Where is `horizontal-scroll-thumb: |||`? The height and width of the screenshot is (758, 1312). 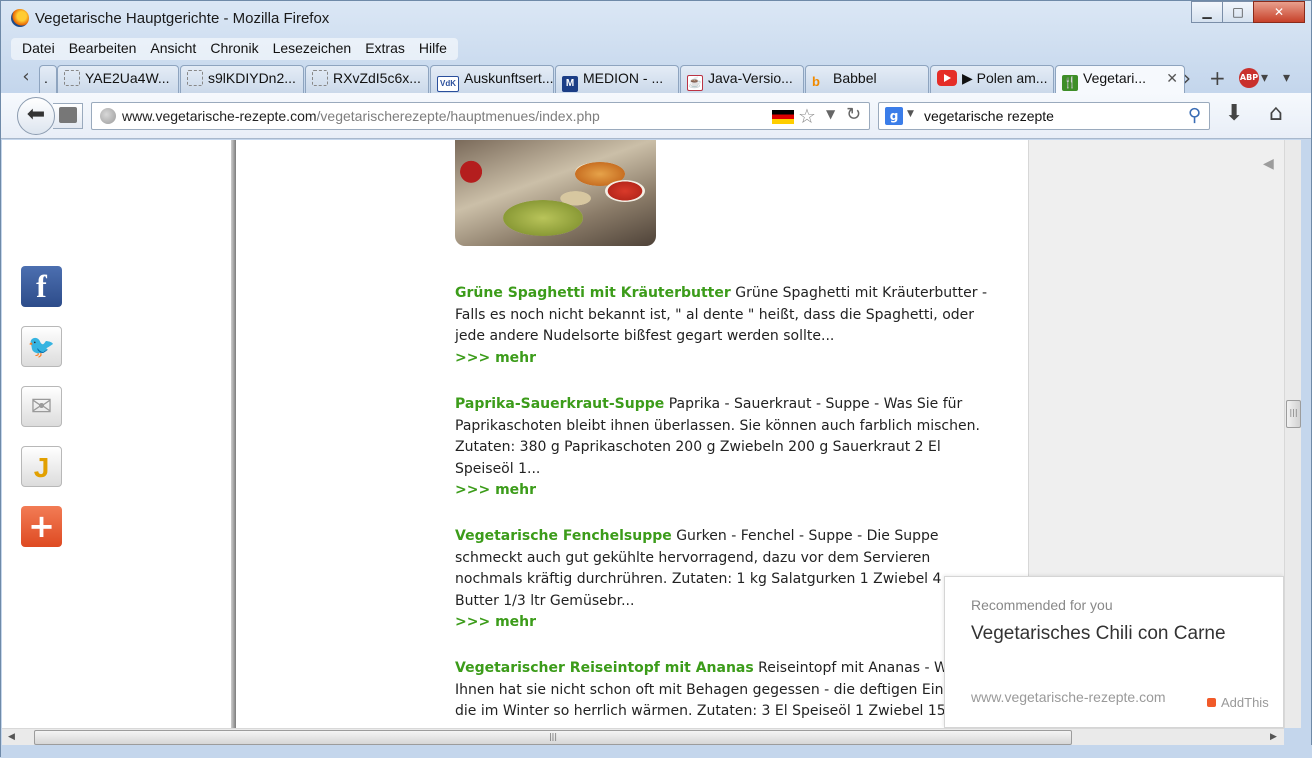 horizontal-scroll-thumb: ||| is located at coordinates (553, 737).